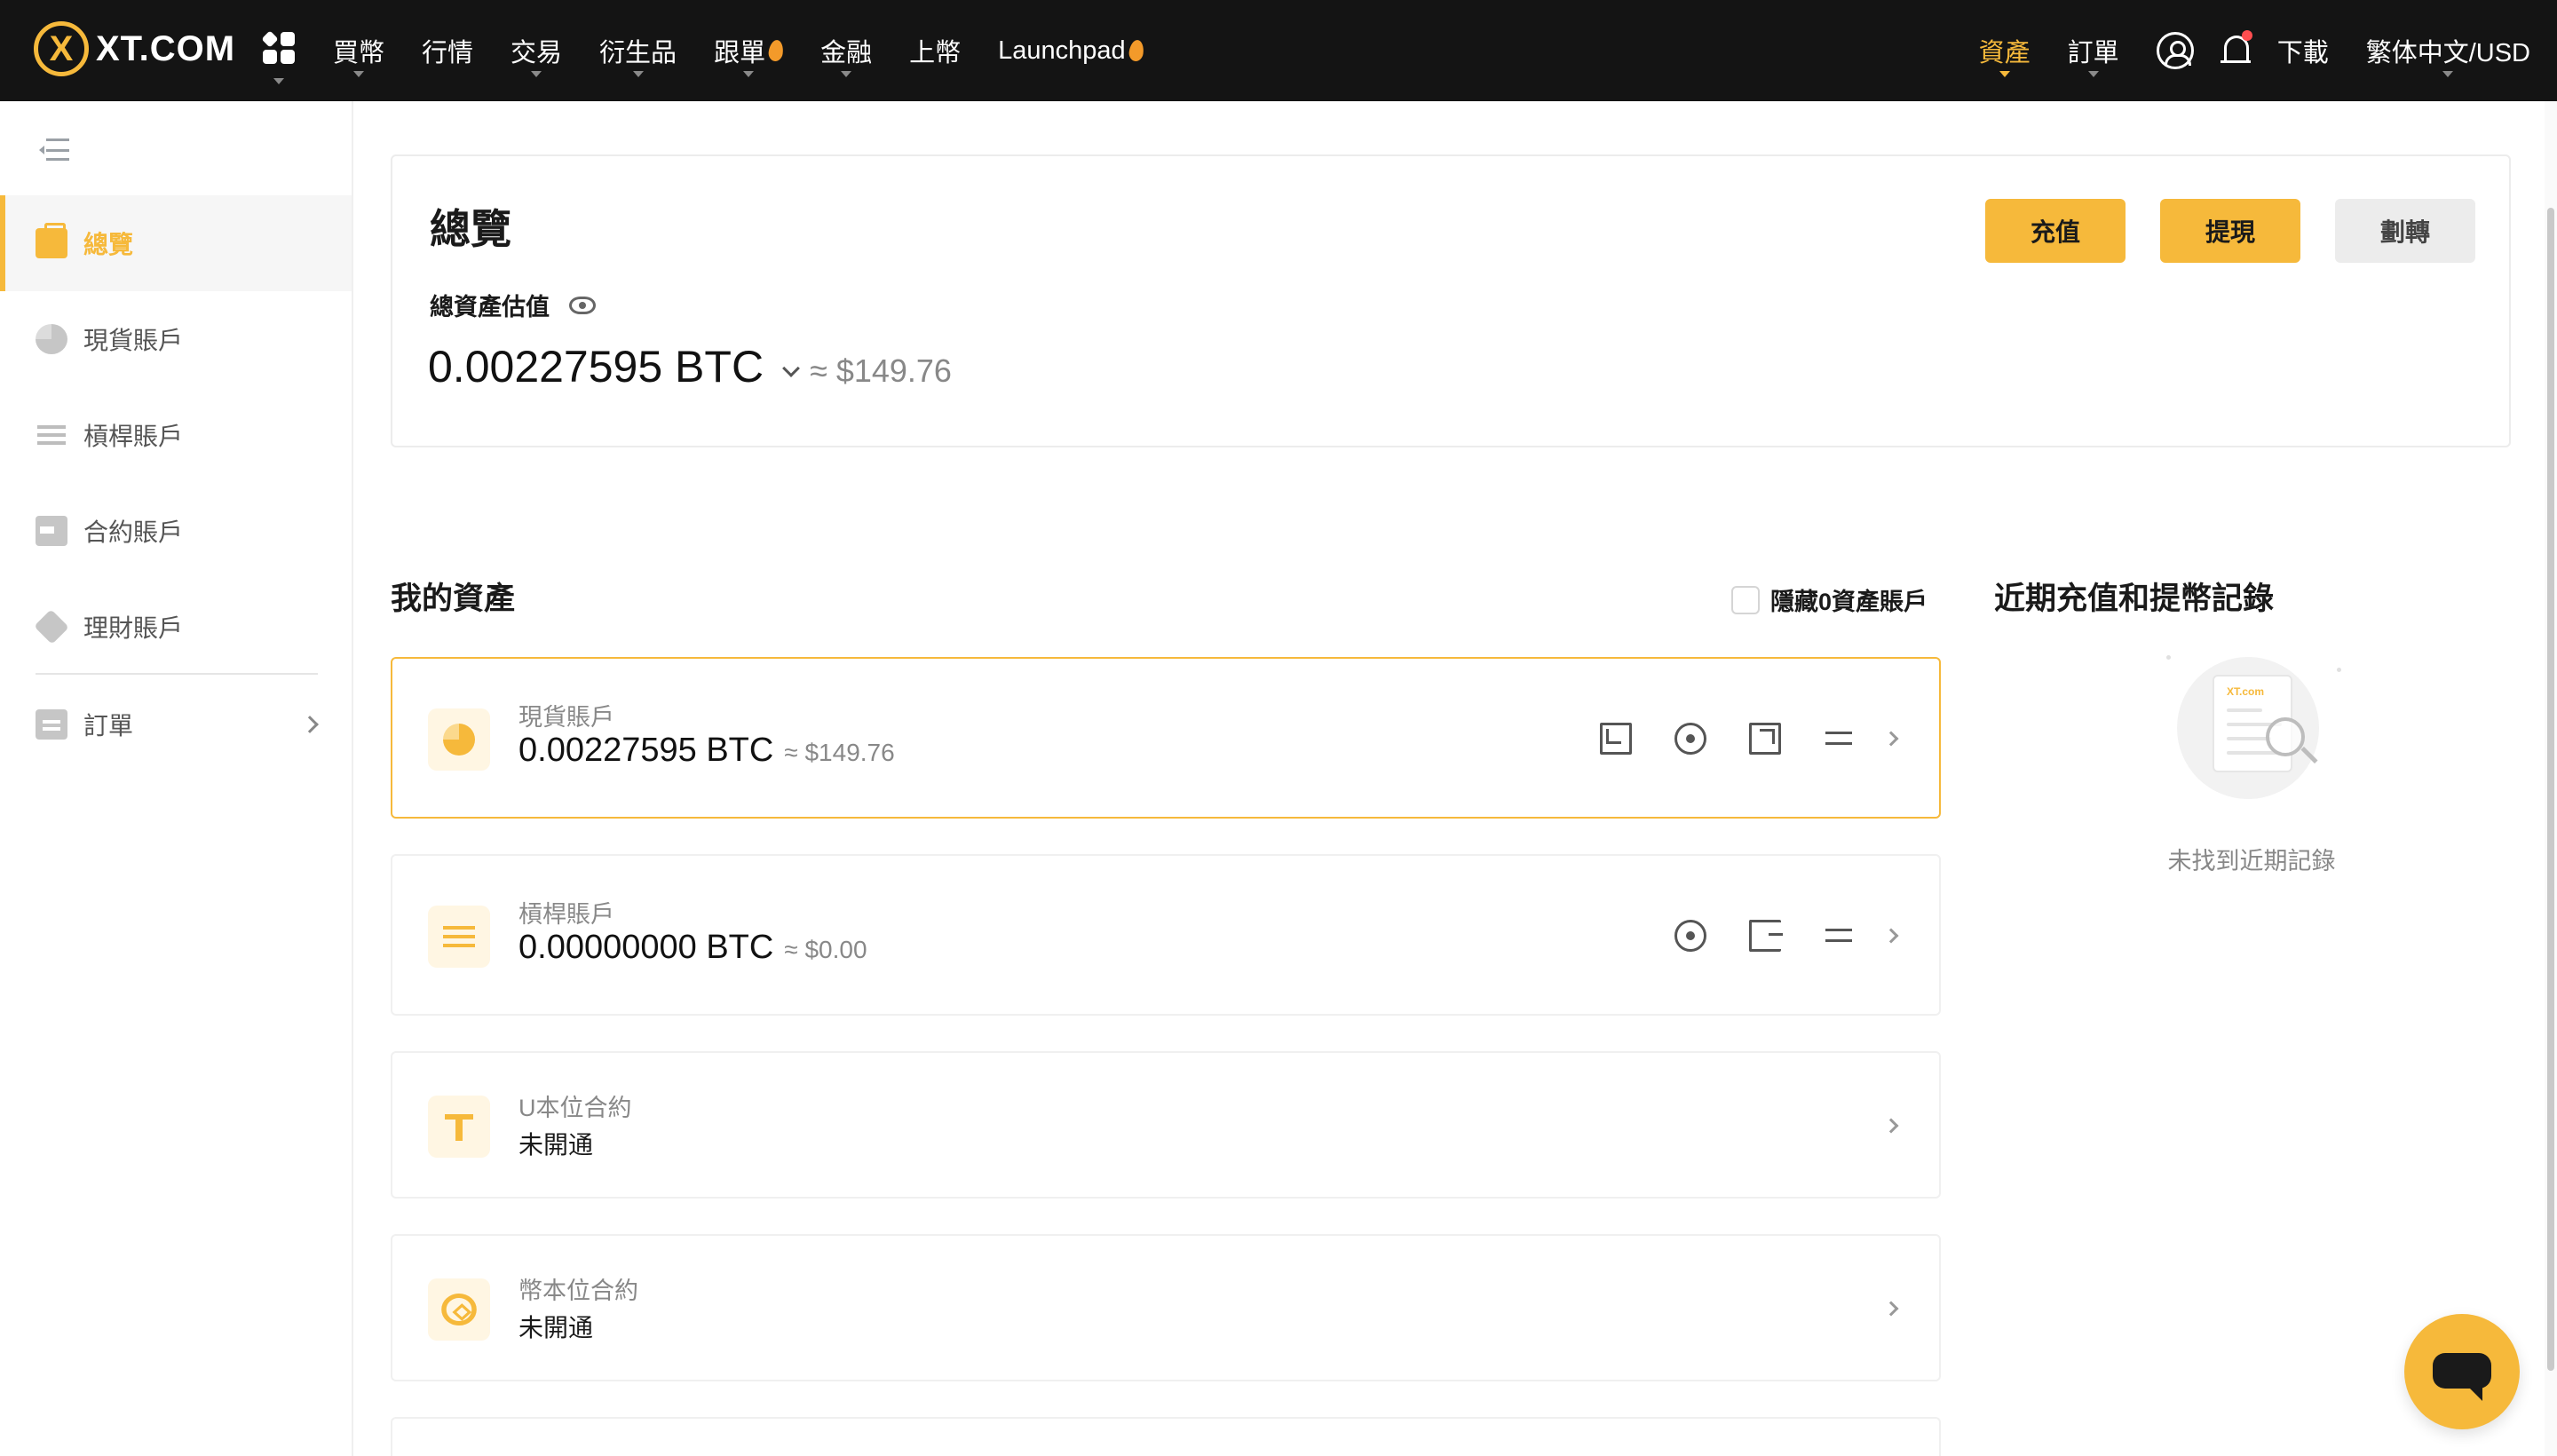  What do you see at coordinates (881, 370) in the screenshot?
I see `total-usd-value: ≈ $149.76` at bounding box center [881, 370].